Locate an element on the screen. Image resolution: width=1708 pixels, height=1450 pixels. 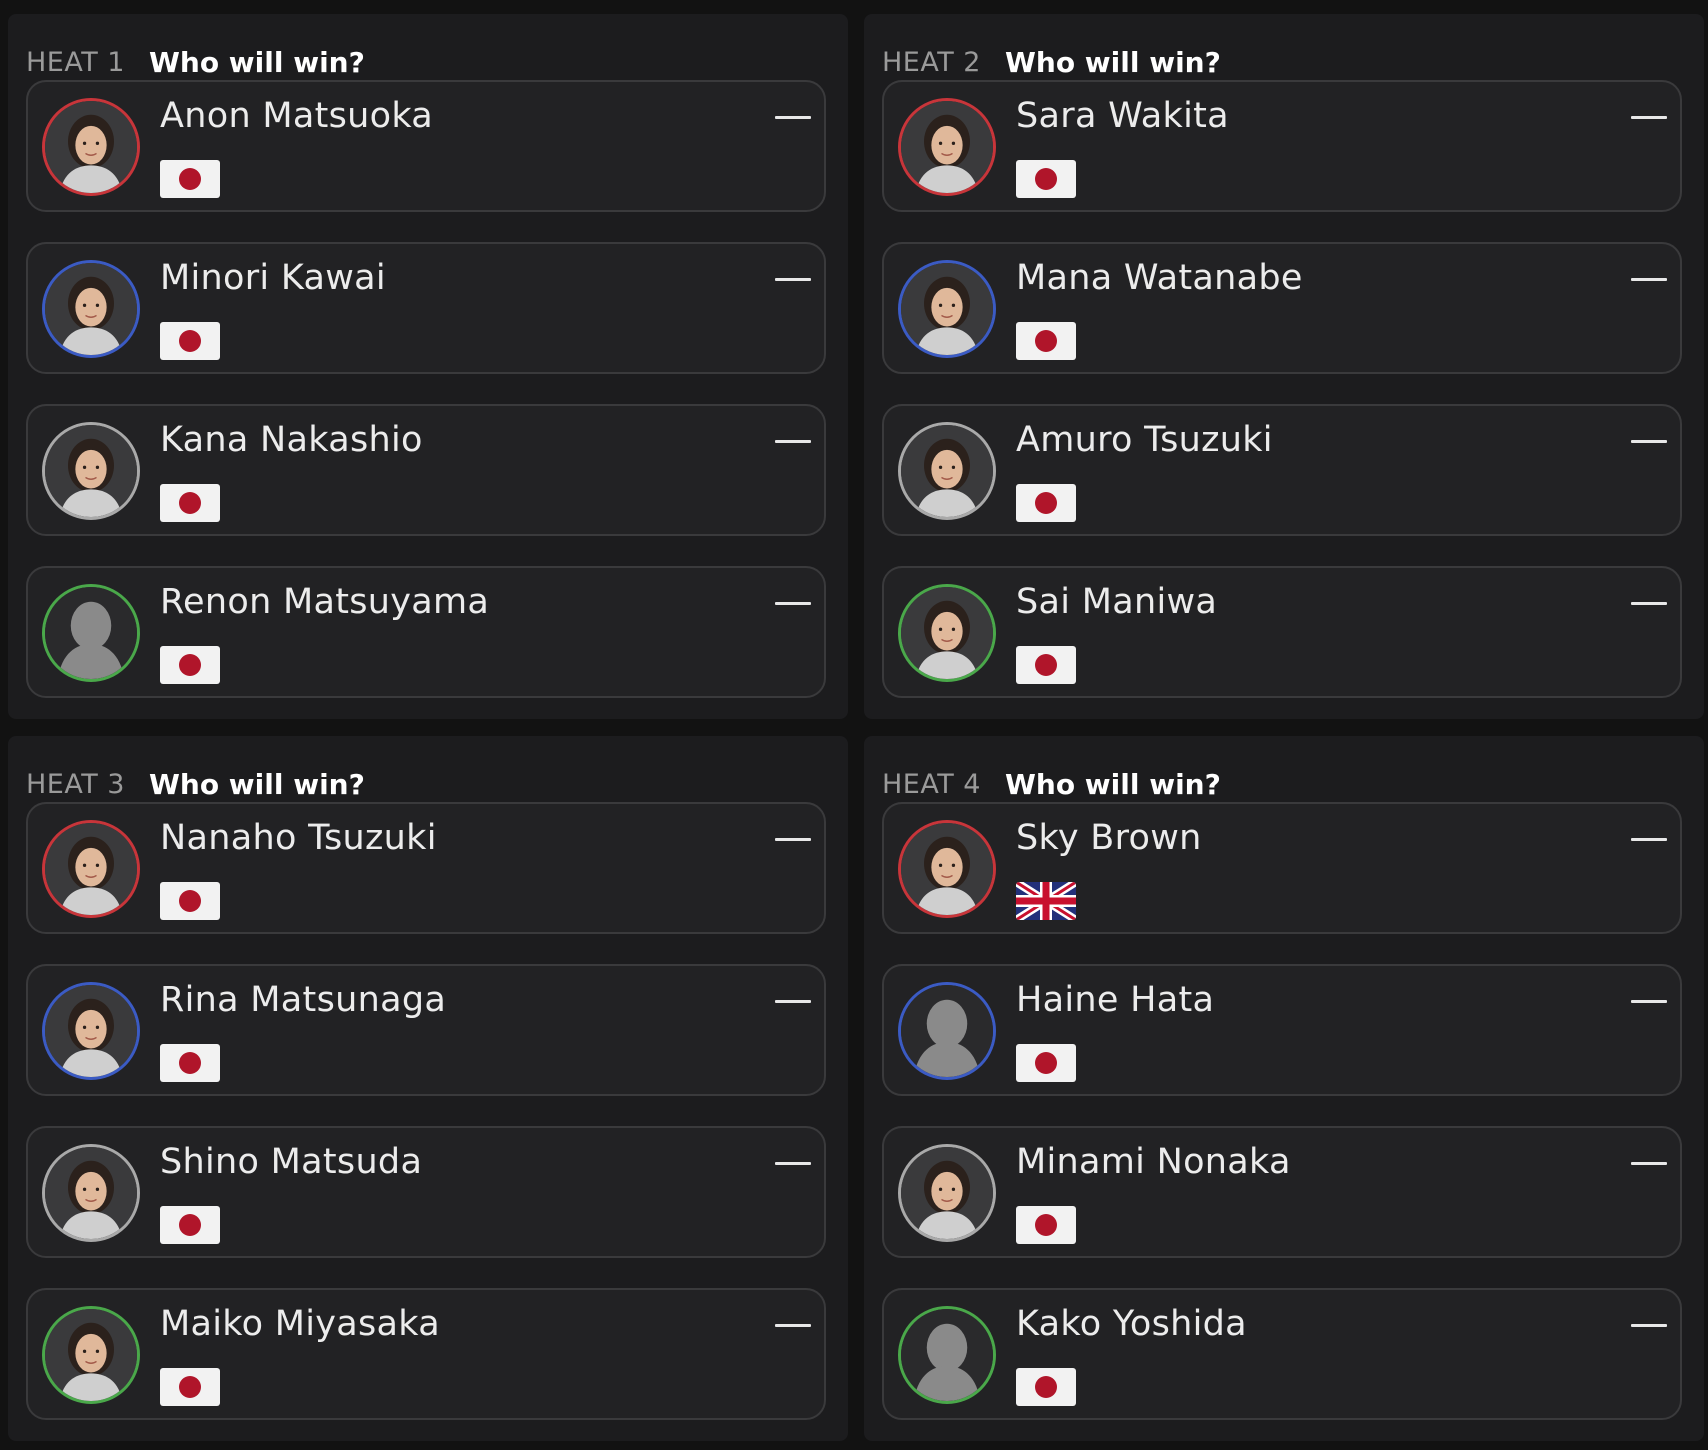
rider-card: Rina Matsunaga is located at coordinates (426, 1030).